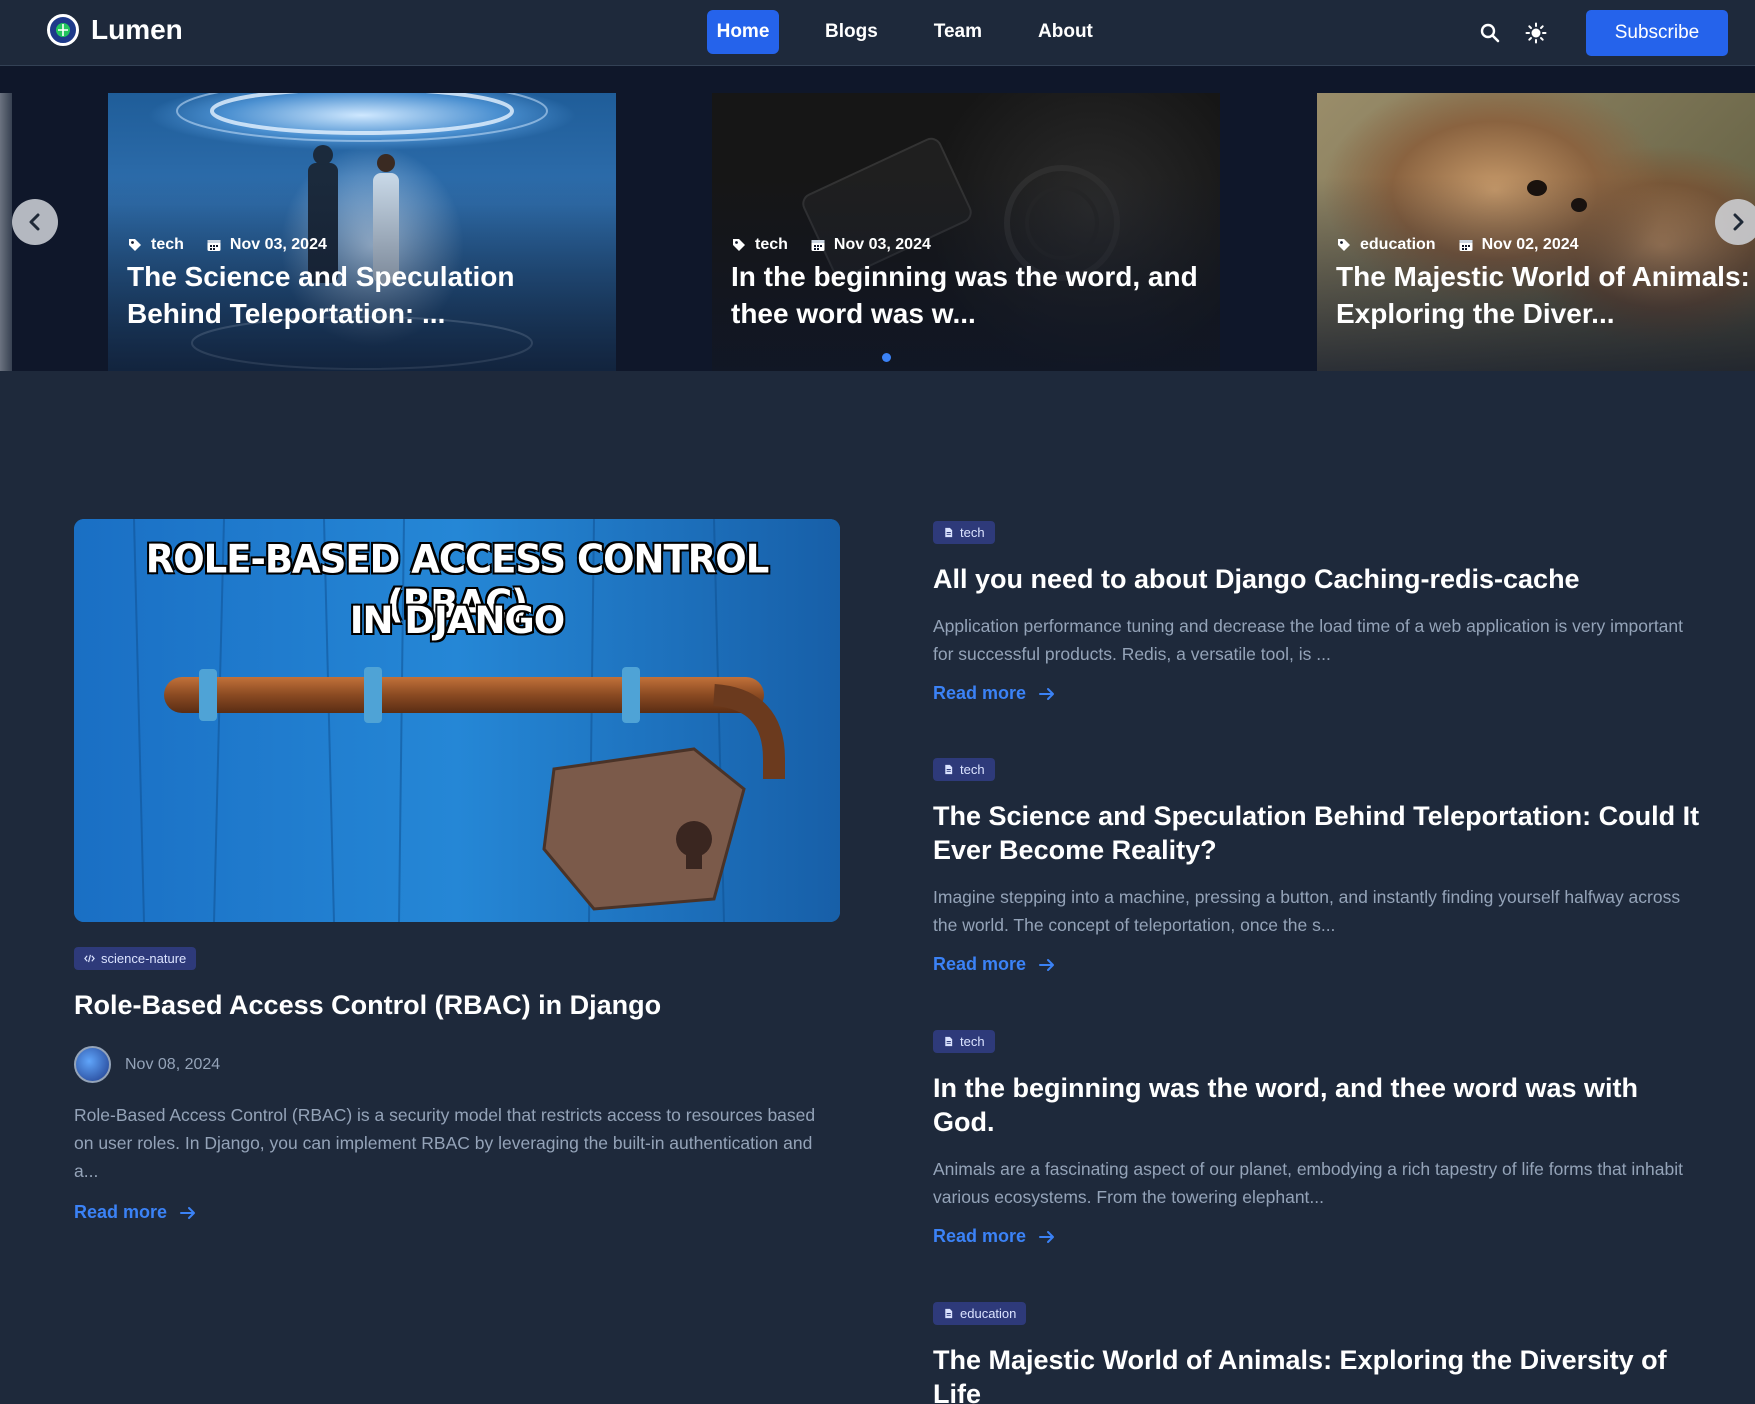 This screenshot has height=1404, width=1755. I want to click on featured-post-tag: science-nature, so click(135, 958).